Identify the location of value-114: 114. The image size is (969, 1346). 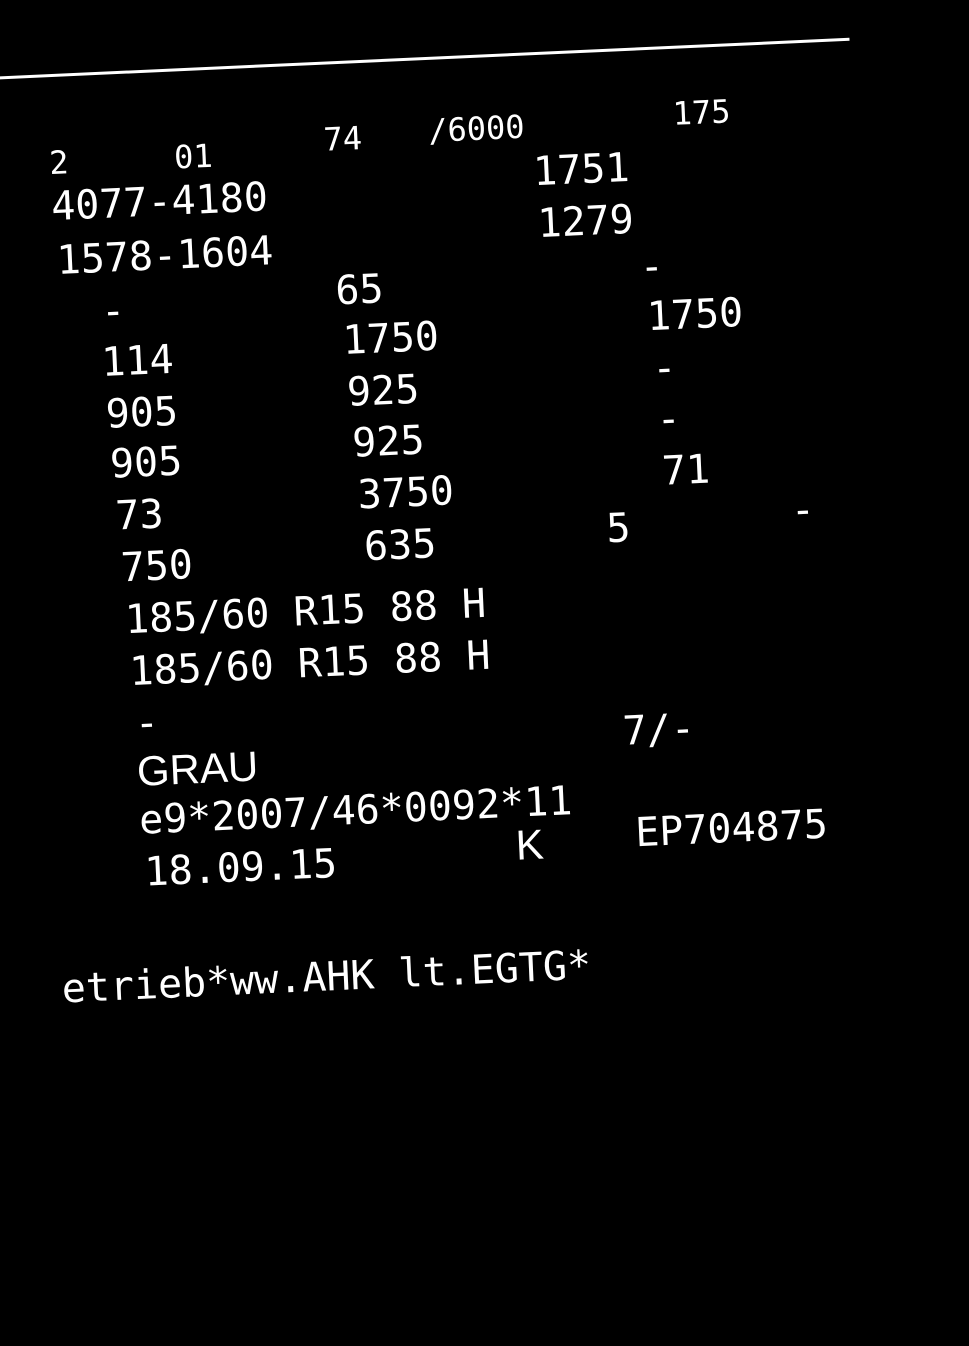
(137, 361).